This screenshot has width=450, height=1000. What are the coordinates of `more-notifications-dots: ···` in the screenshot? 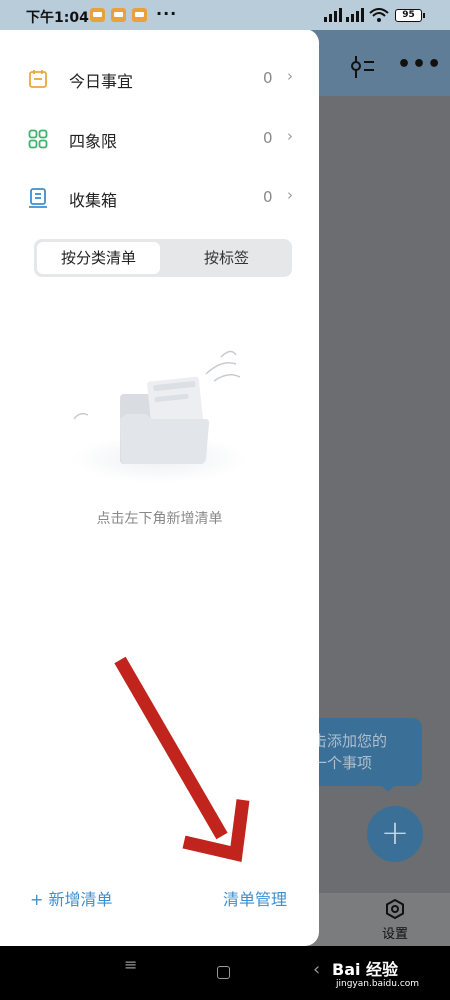 It's located at (167, 13).